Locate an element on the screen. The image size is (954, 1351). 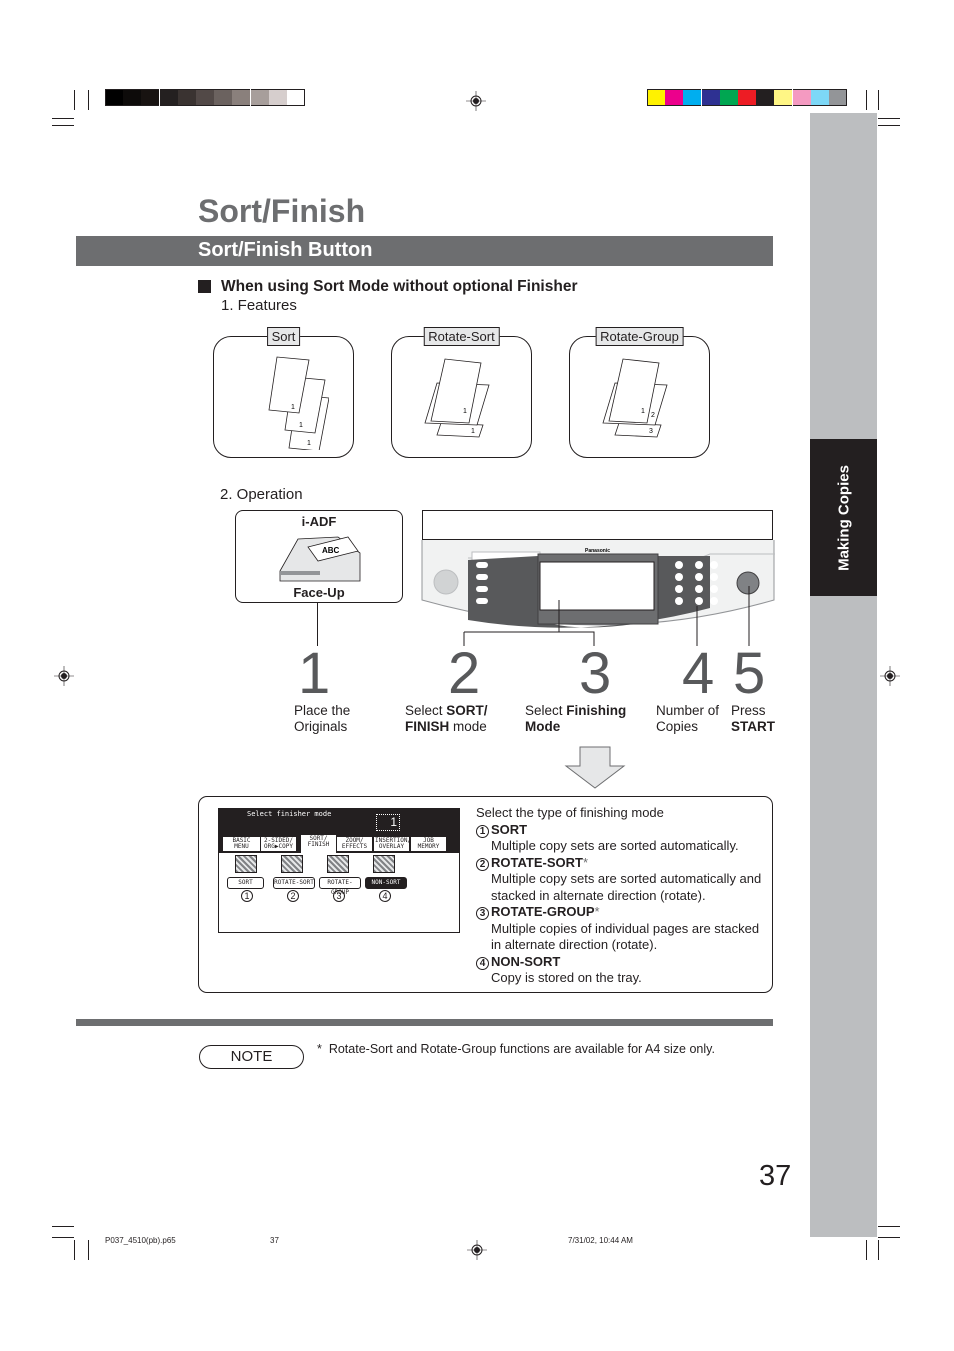
lcd-tab: ZOOM/ EFFECTS is located at coordinates (354, 844).